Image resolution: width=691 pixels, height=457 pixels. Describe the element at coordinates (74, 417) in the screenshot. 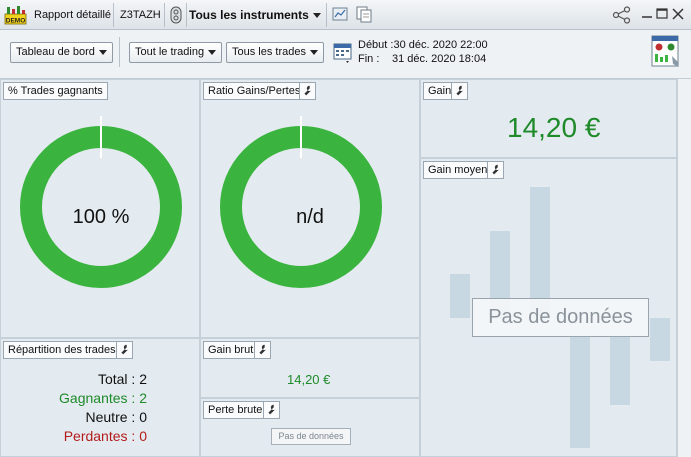

I see `neutral-row: Neutre : 0` at that location.